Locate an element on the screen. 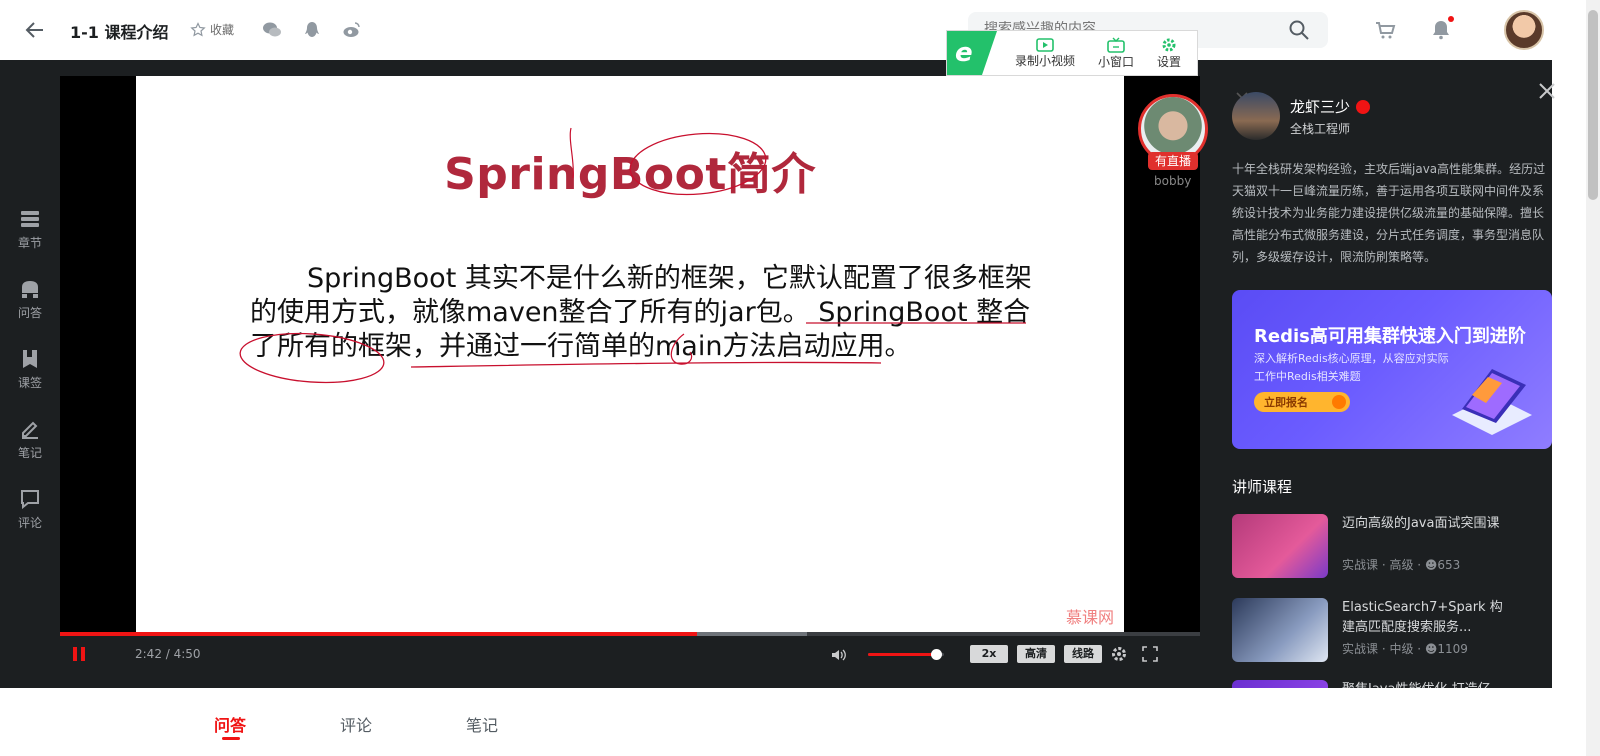  scrollbar-thumb is located at coordinates (1593, 105).